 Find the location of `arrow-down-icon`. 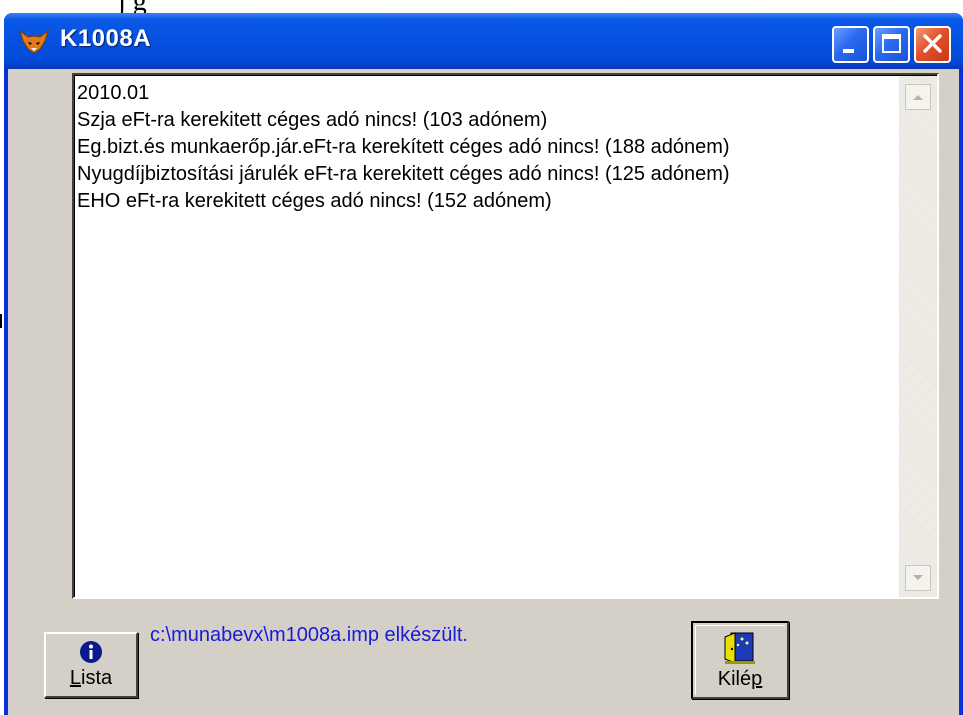

arrow-down-icon is located at coordinates (918, 577).